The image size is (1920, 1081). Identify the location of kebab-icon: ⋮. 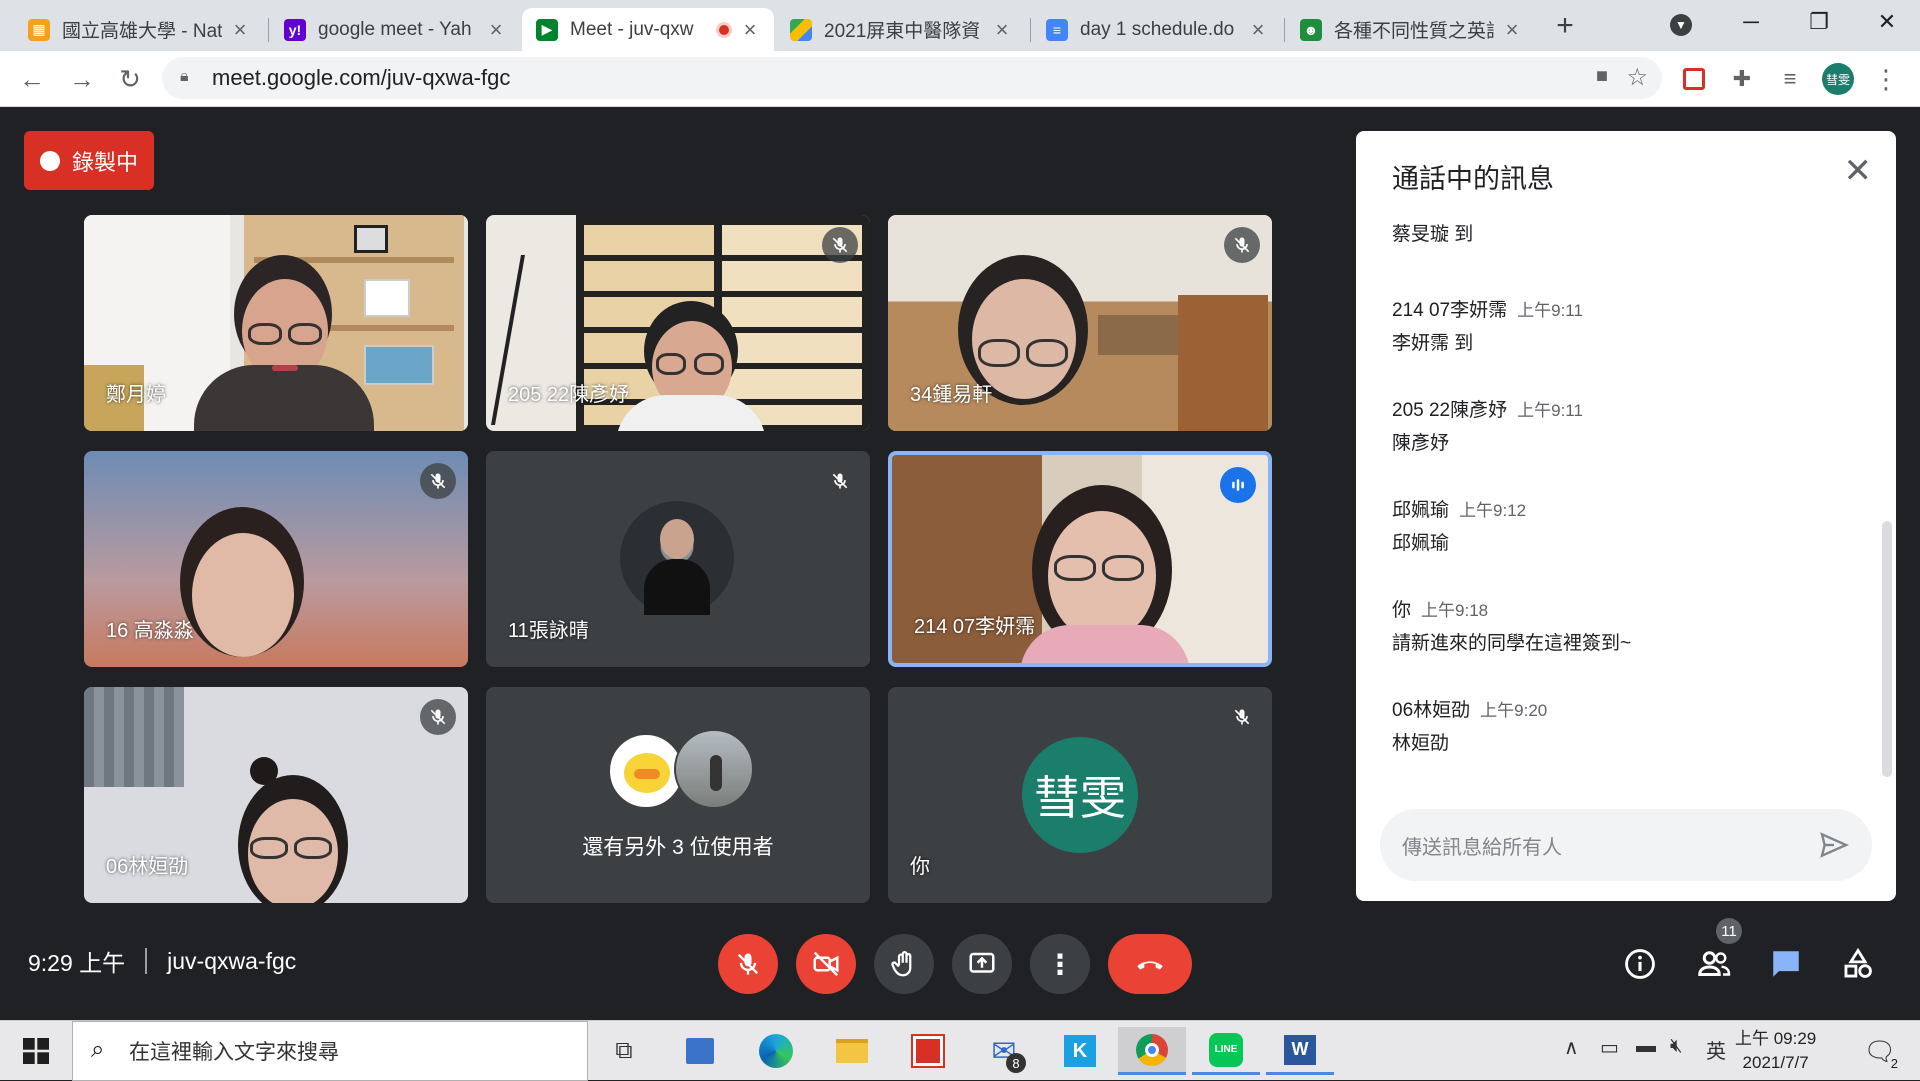
(1060, 964).